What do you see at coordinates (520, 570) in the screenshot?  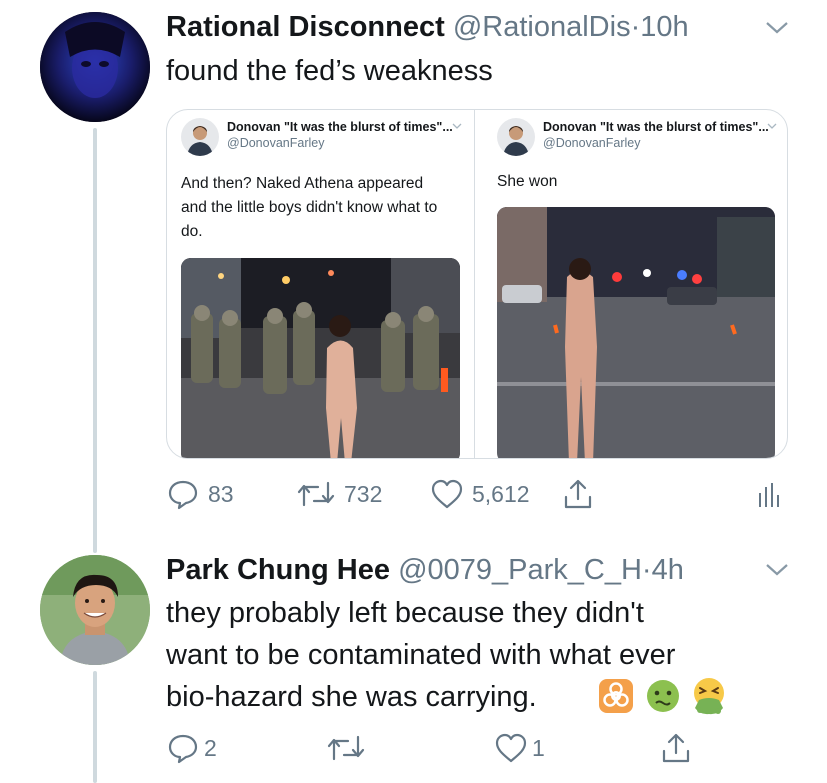 I see `user-handle: @0079_Park_C_H` at bounding box center [520, 570].